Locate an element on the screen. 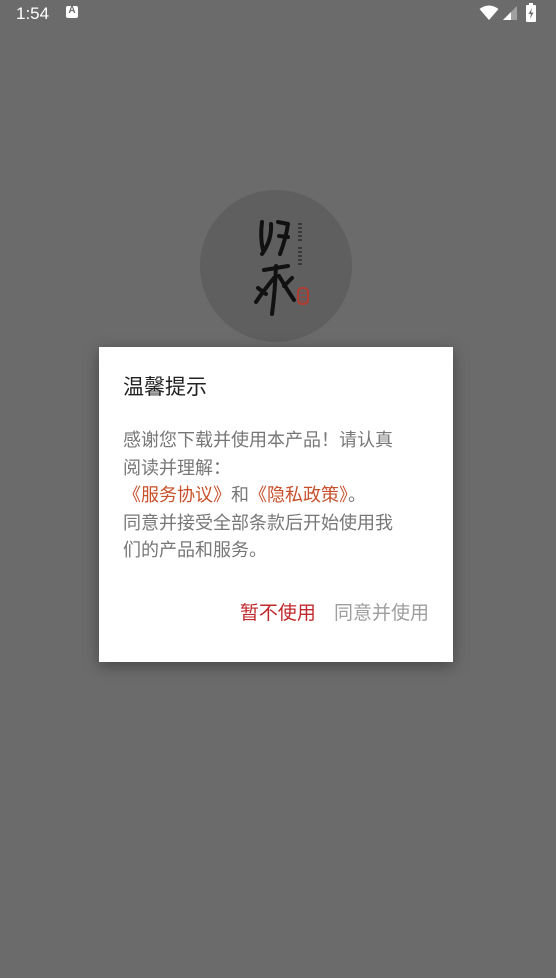 This screenshot has width=556, height=978. app-logo-calligraphy-icon is located at coordinates (281, 268).